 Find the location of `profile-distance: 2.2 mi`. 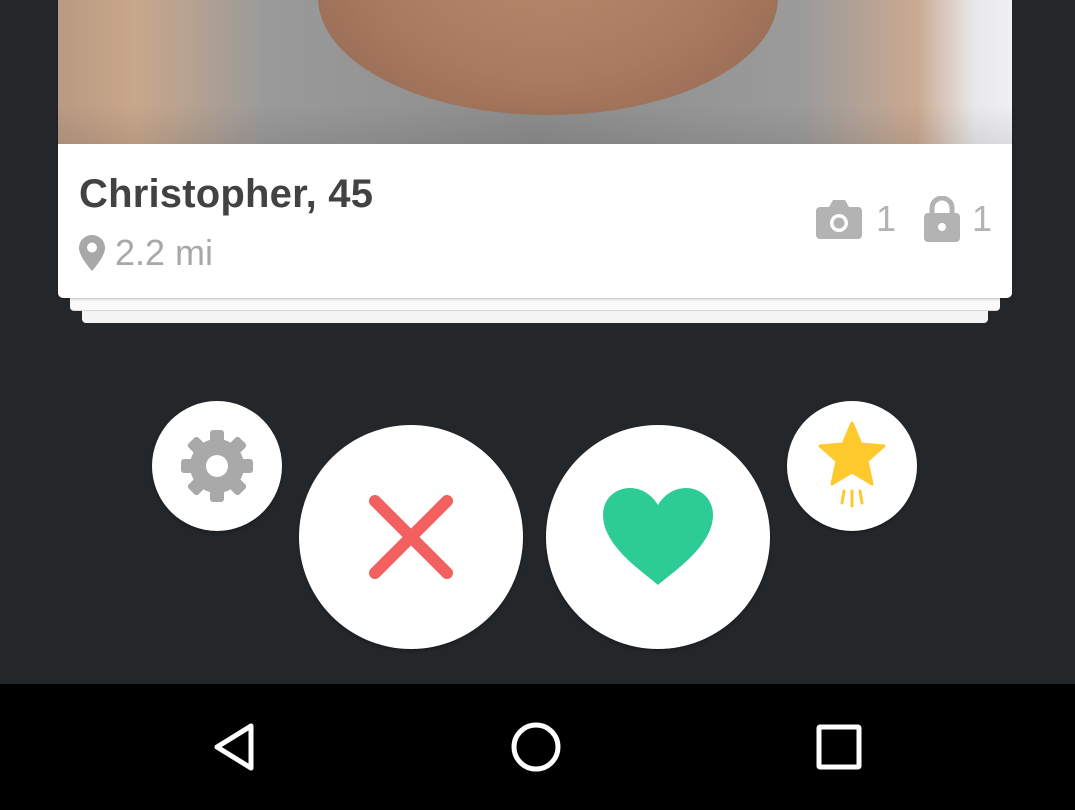

profile-distance: 2.2 mi is located at coordinates (146, 253).